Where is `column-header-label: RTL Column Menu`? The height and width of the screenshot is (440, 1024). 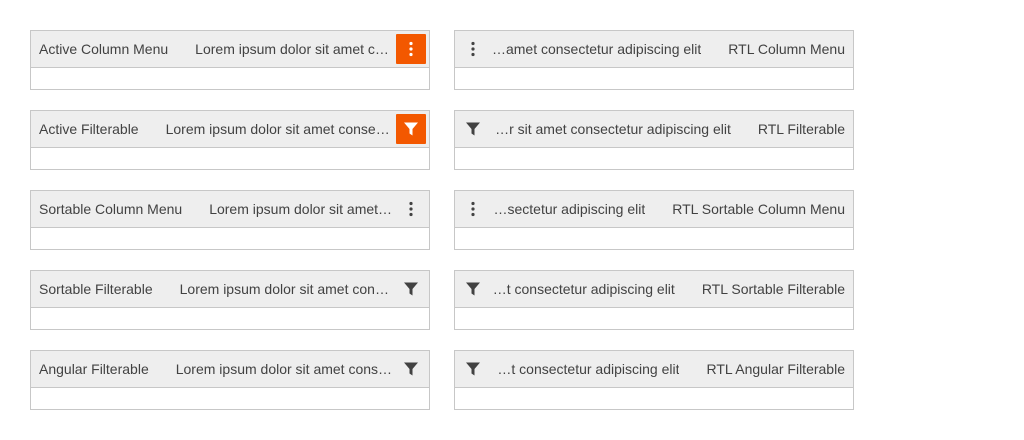 column-header-label: RTL Column Menu is located at coordinates (786, 49).